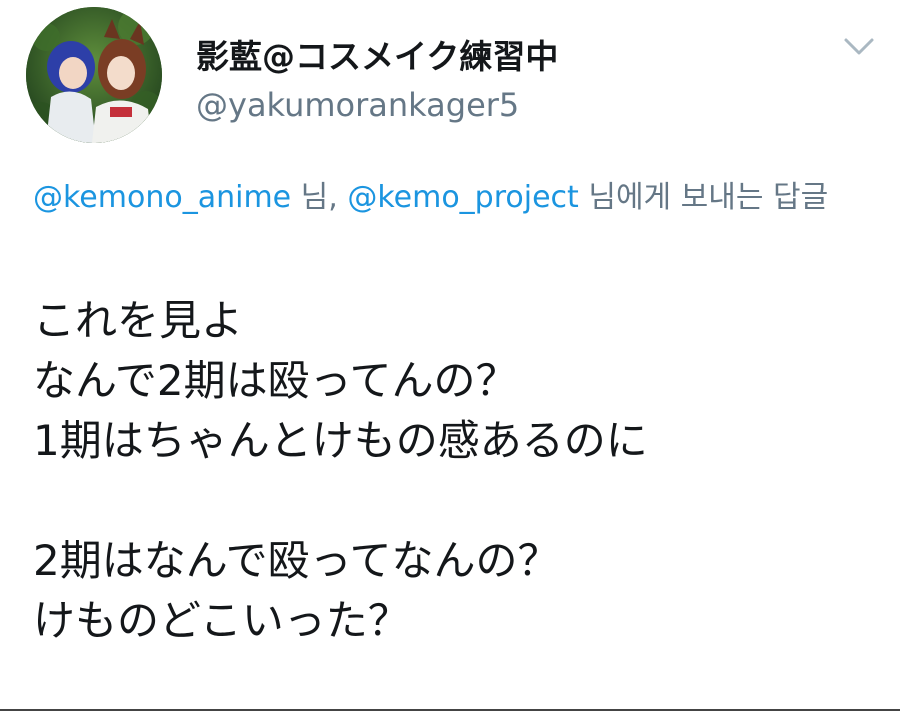 Image resolution: width=900 pixels, height=711 pixels. I want to click on tweet-line: けものどこいった？, so click(221, 620).